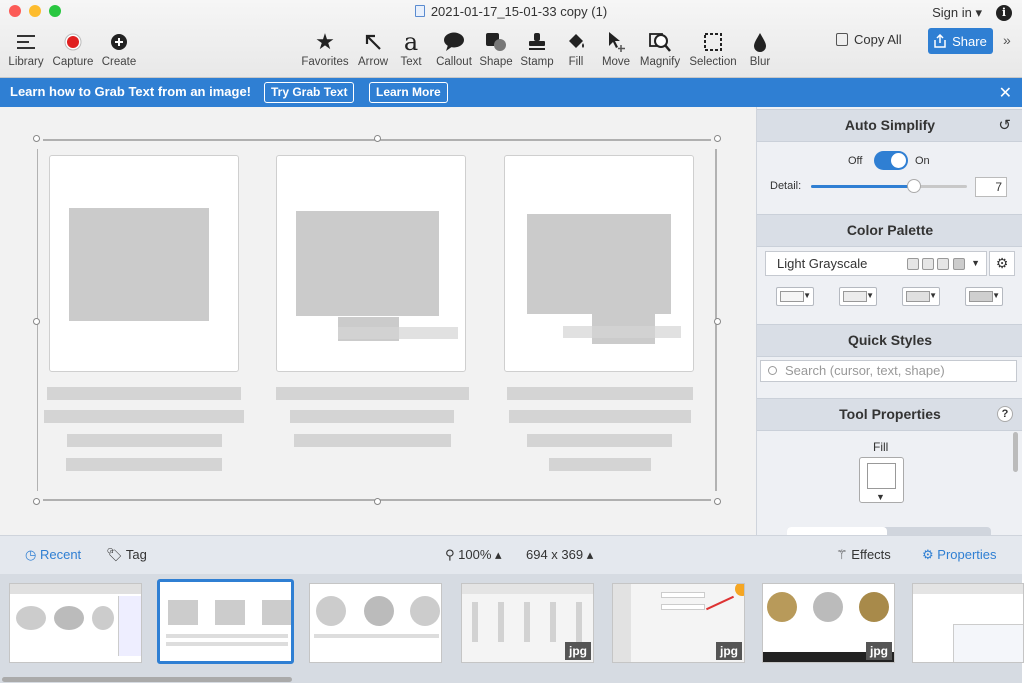 This screenshot has width=1024, height=683. What do you see at coordinates (616, 42) in the screenshot?
I see `move-cursor-icon` at bounding box center [616, 42].